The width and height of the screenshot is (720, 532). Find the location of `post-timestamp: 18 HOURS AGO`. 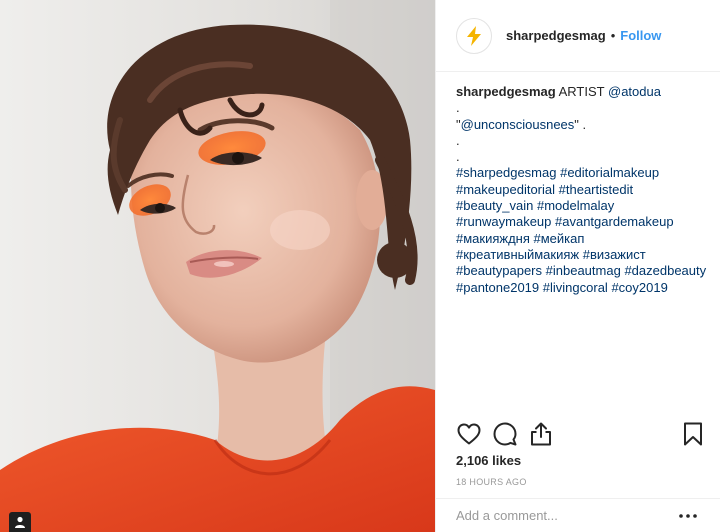

post-timestamp: 18 HOURS AGO is located at coordinates (491, 482).